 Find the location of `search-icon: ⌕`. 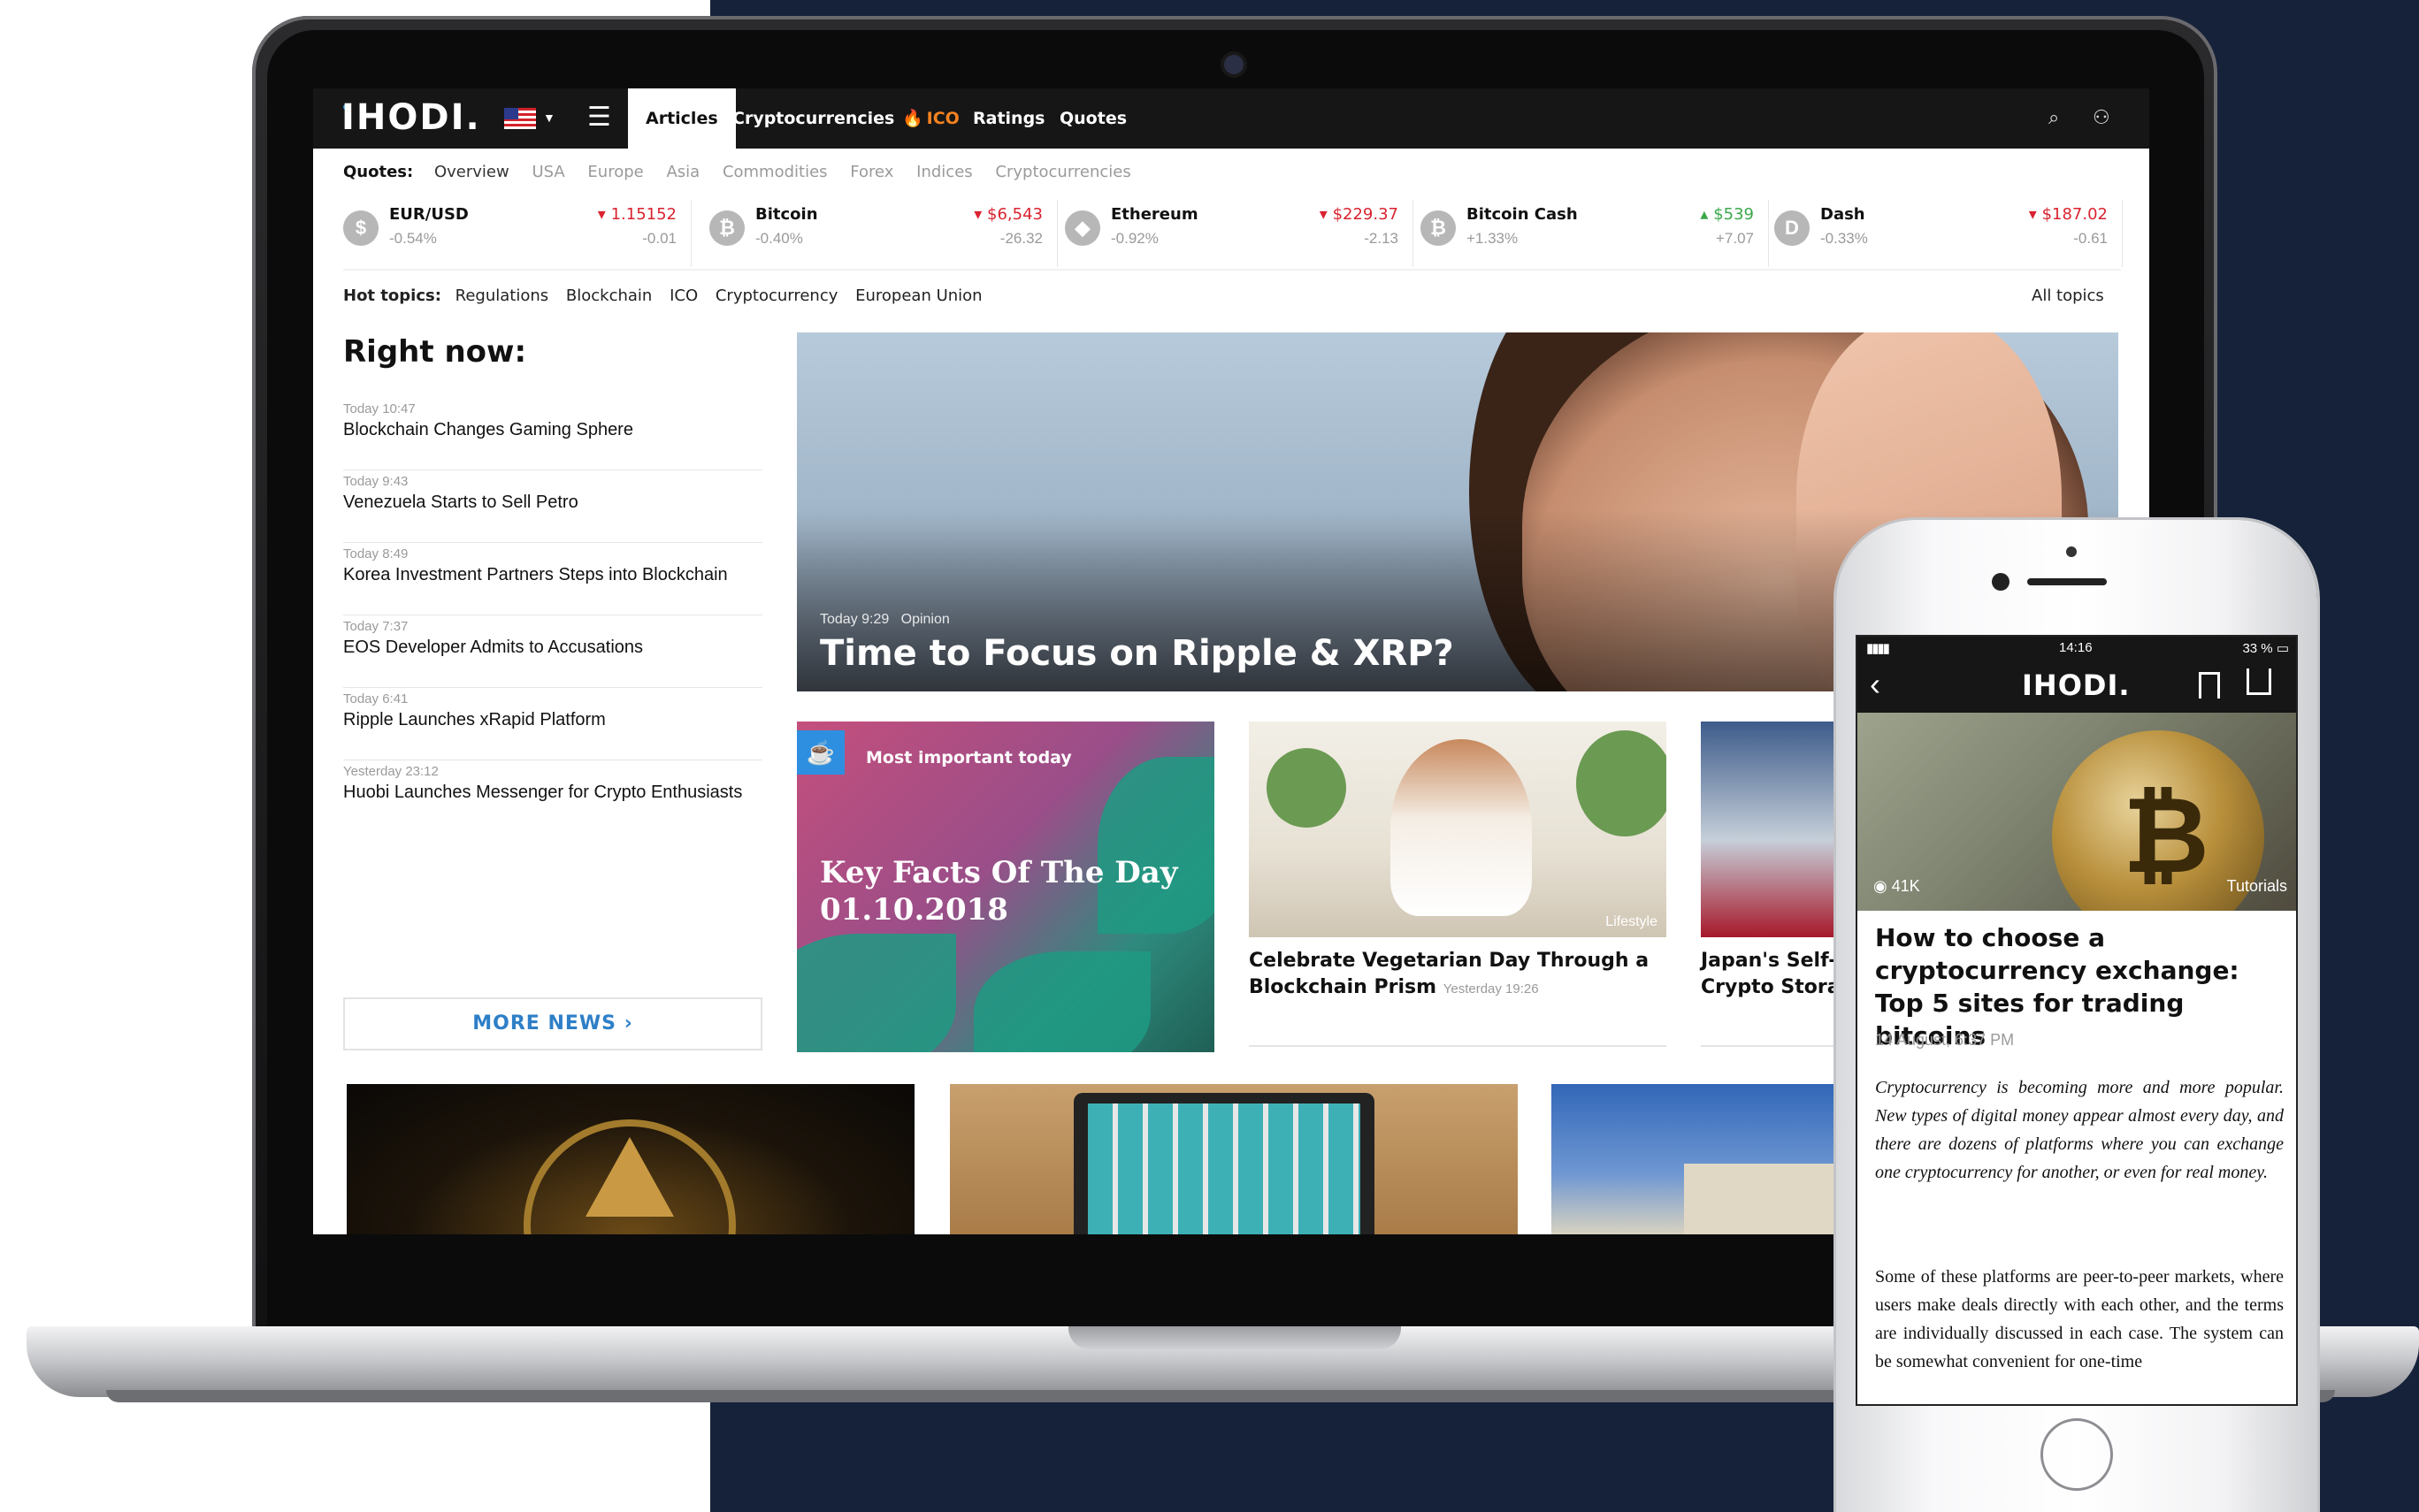

search-icon: ⌕ is located at coordinates (2053, 117).